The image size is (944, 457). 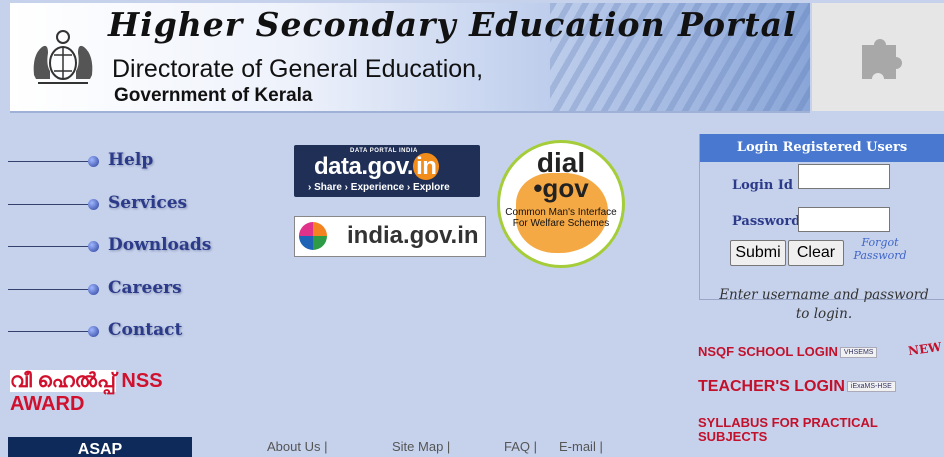 What do you see at coordinates (413, 235) in the screenshot?
I see `indiagov-name: india.gov.in` at bounding box center [413, 235].